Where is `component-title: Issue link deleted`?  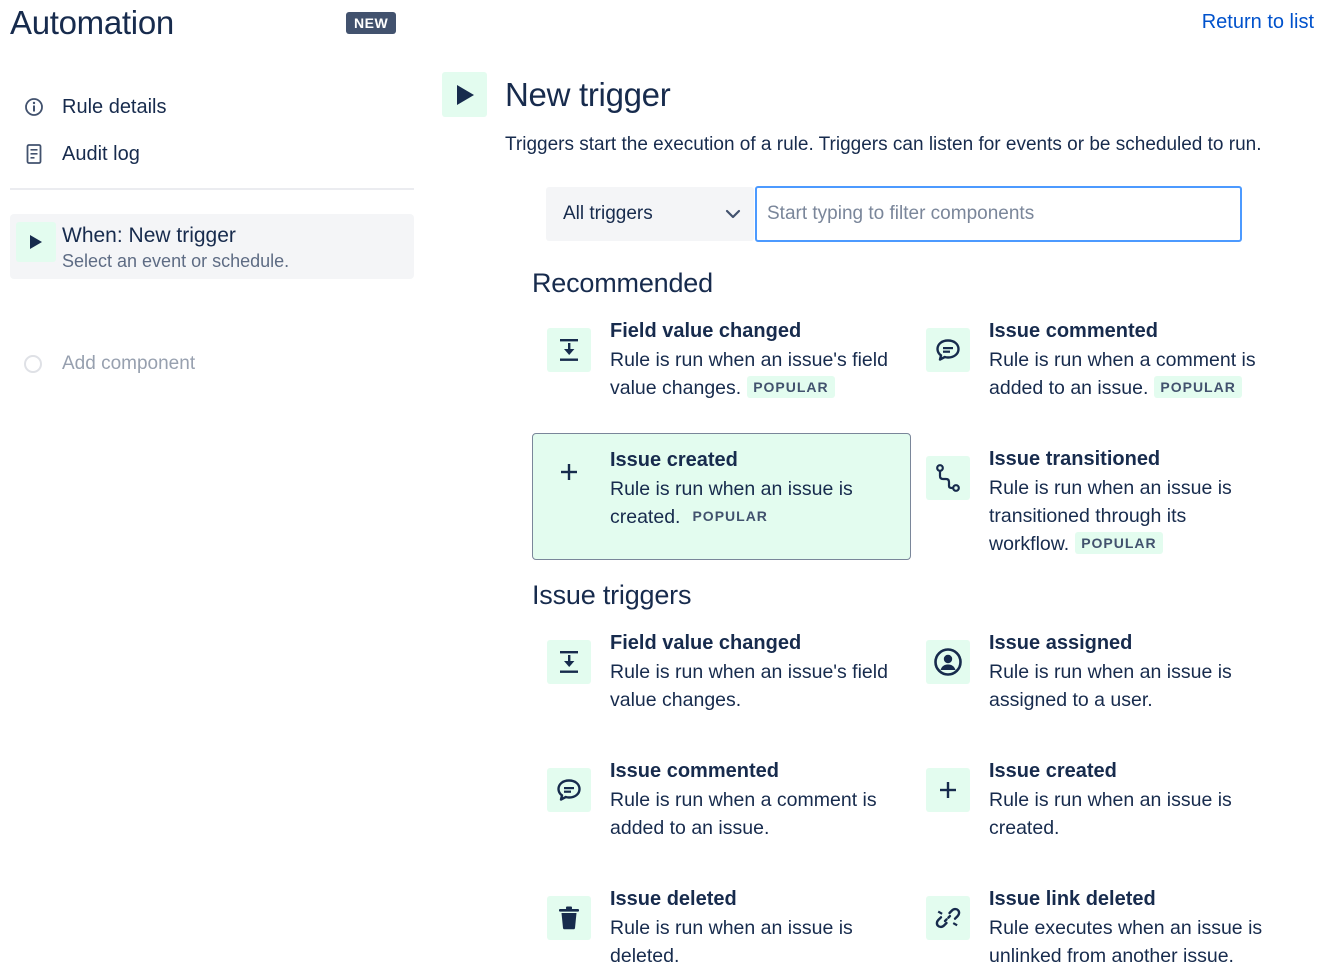
component-title: Issue link deleted is located at coordinates (1072, 899).